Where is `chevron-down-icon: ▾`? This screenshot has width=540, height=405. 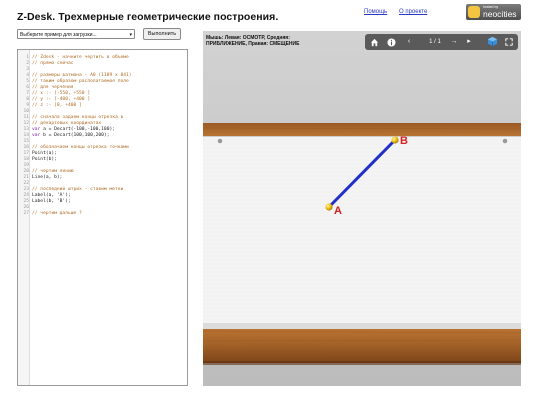
chevron-down-icon: ▾ is located at coordinates (130, 35).